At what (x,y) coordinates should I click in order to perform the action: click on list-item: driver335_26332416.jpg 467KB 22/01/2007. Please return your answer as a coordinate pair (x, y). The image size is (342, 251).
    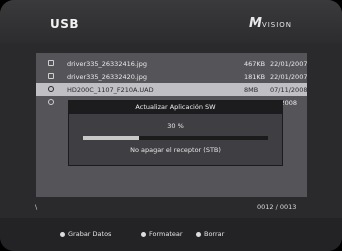
    Looking at the image, I should click on (171, 63).